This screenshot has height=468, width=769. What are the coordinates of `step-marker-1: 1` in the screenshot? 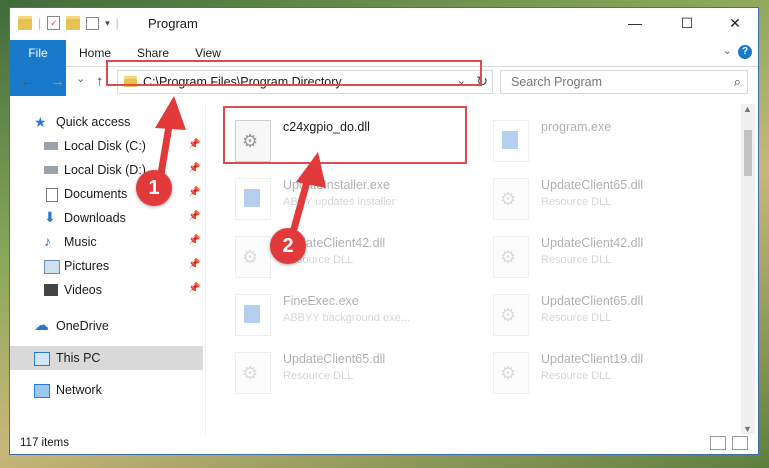 It's located at (154, 188).